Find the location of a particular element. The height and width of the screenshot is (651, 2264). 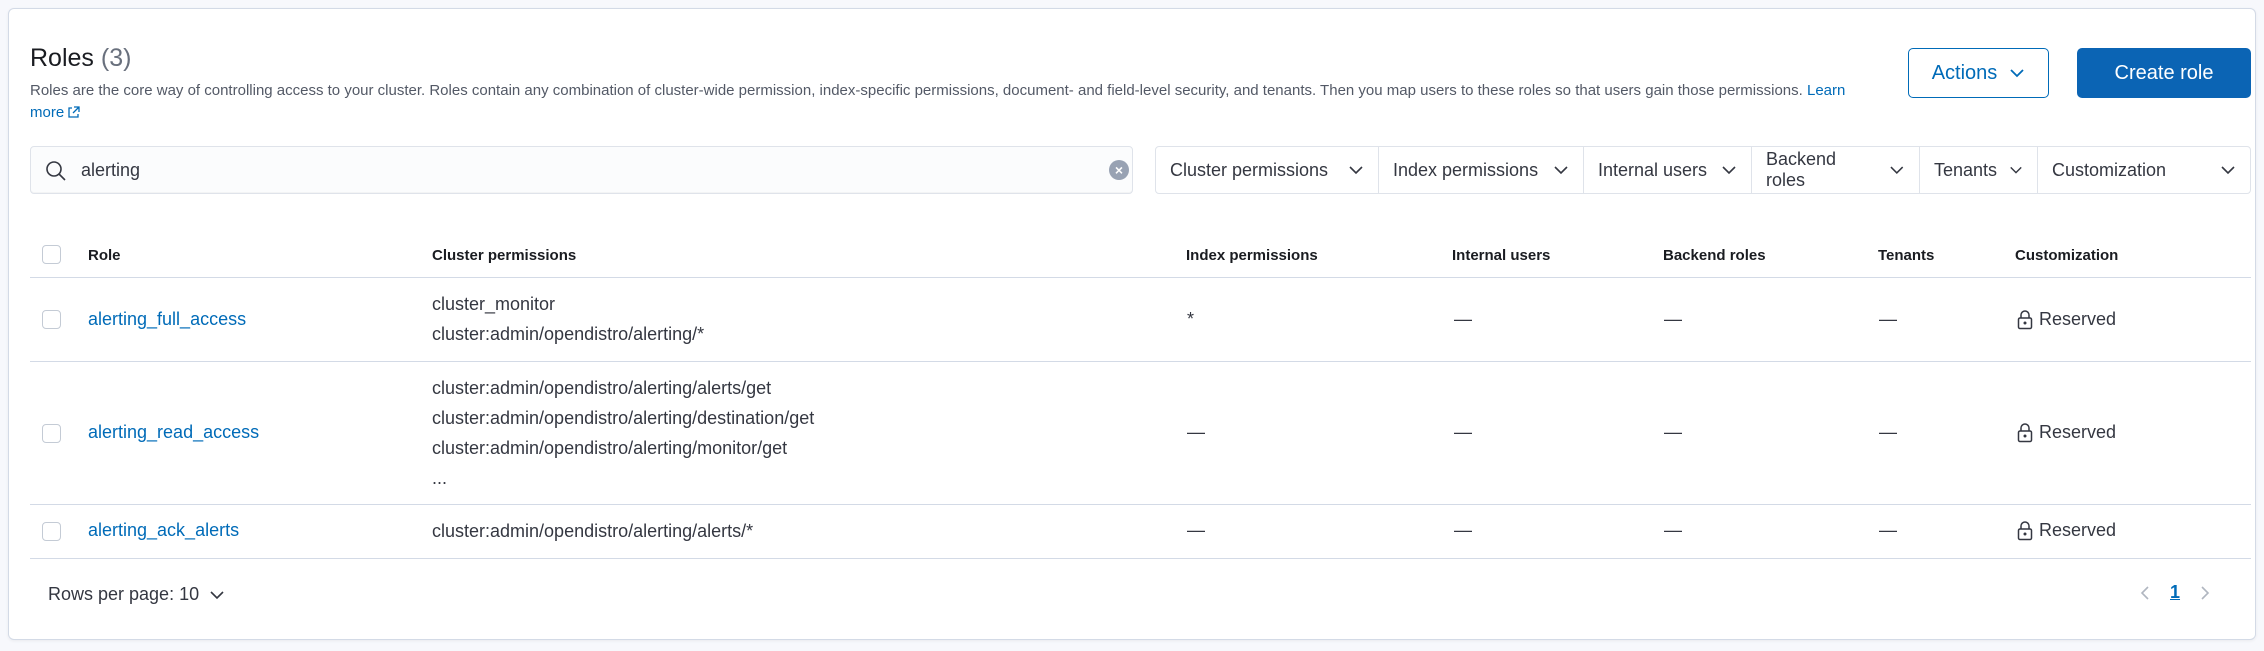

filter-customization: Customization is located at coordinates (2144, 170).